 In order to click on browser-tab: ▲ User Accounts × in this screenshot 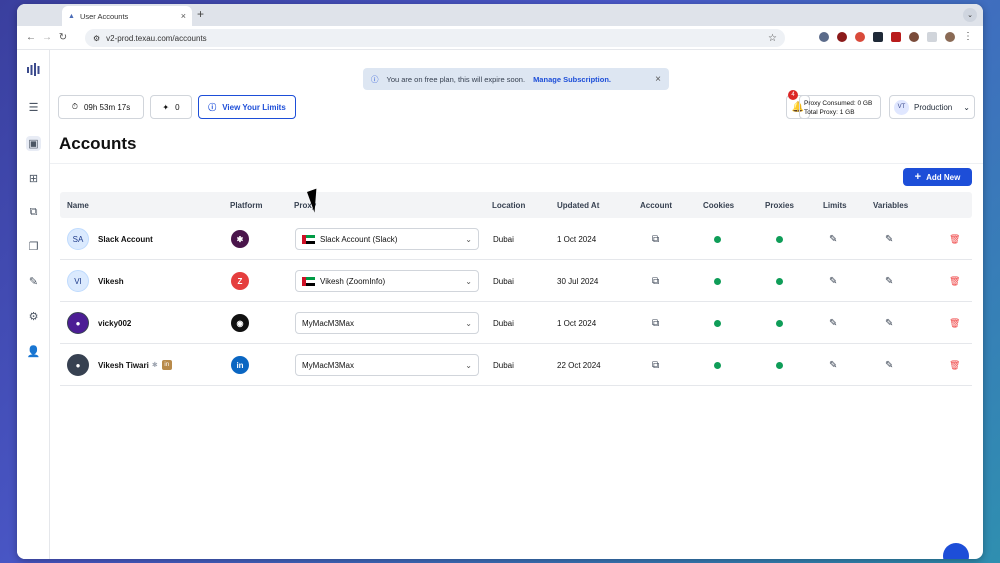, I will do `click(127, 16)`.